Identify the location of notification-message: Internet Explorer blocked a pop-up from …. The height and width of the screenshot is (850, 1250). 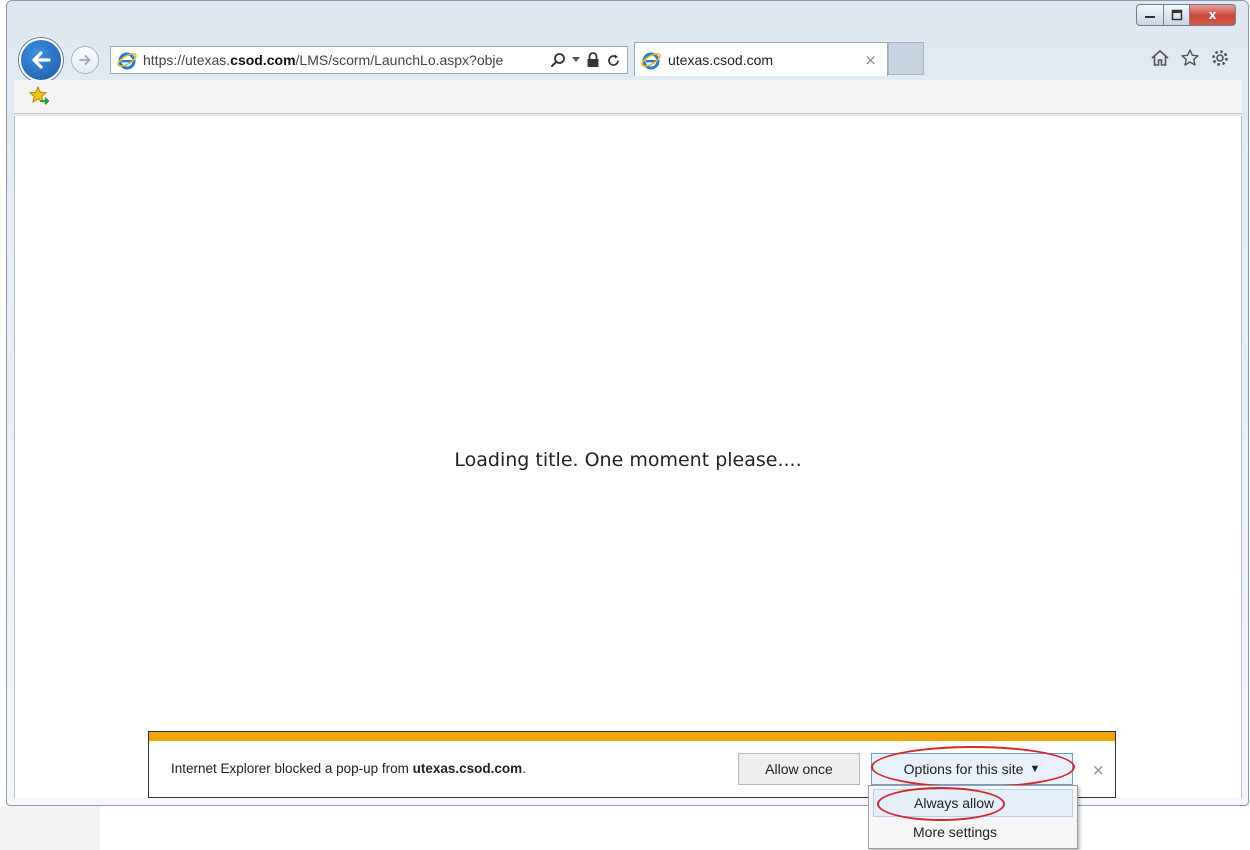
(348, 768).